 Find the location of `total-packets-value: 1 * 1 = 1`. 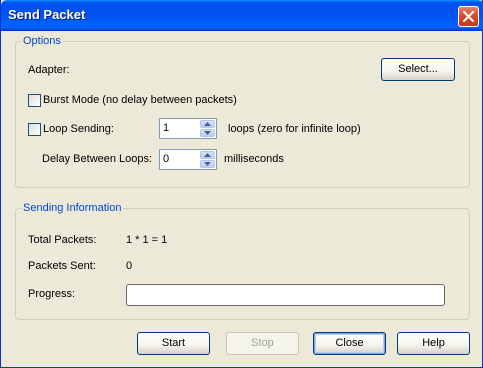

total-packets-value: 1 * 1 = 1 is located at coordinates (147, 240).